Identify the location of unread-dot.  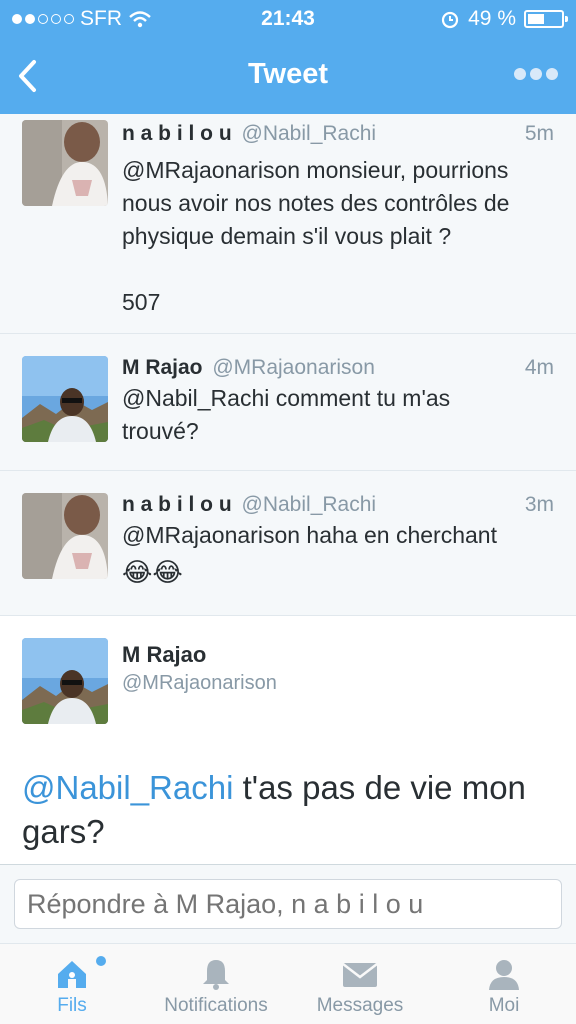
(101, 961).